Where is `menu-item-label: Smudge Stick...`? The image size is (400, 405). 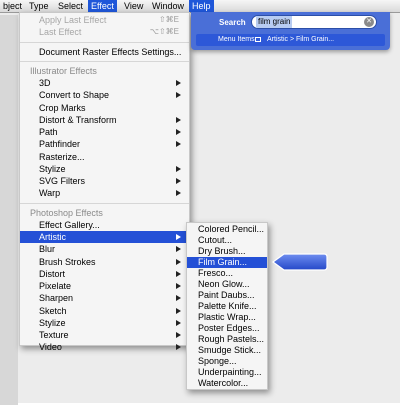 menu-item-label: Smudge Stick... is located at coordinates (230, 350).